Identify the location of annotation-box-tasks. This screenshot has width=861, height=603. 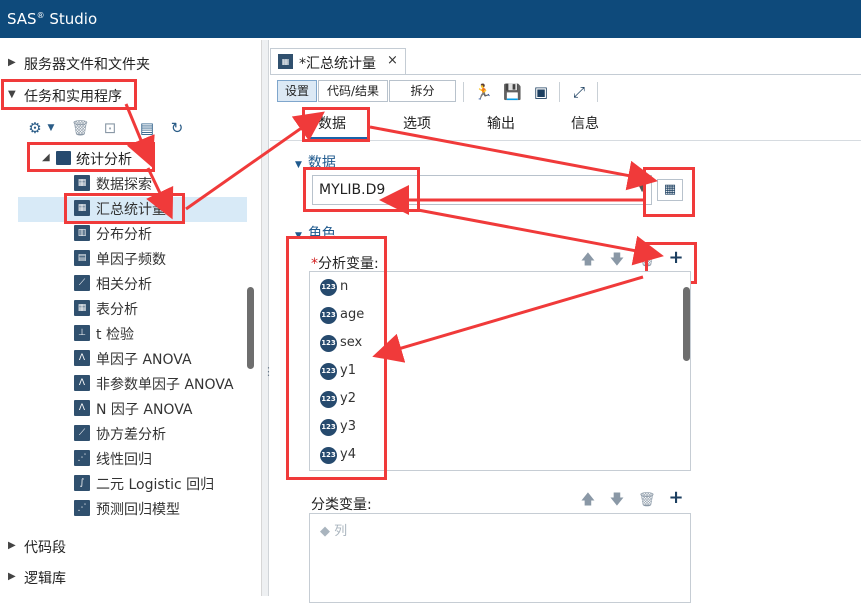
(69, 94).